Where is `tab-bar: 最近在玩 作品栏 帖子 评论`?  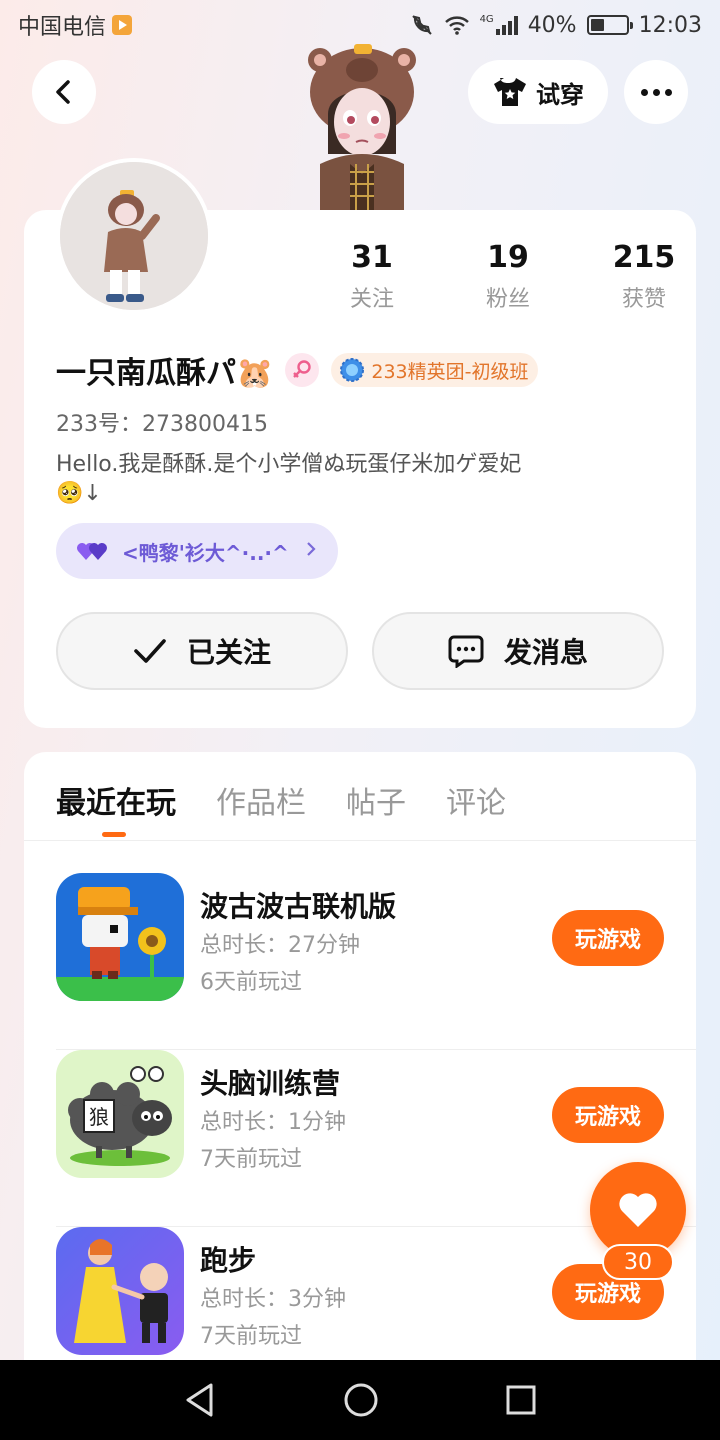 tab-bar: 最近在玩 作品栏 帖子 评论 is located at coordinates (281, 807).